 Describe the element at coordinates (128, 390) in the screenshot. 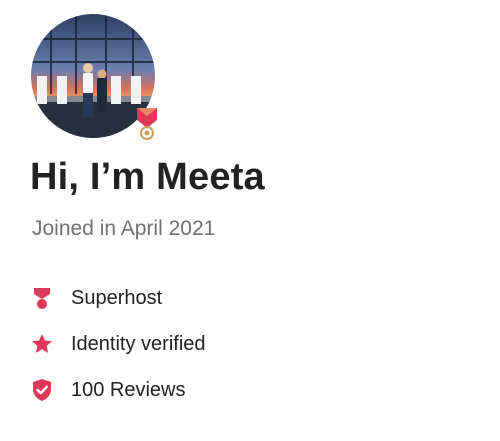

I see `badge-label: 100 Reviews` at that location.